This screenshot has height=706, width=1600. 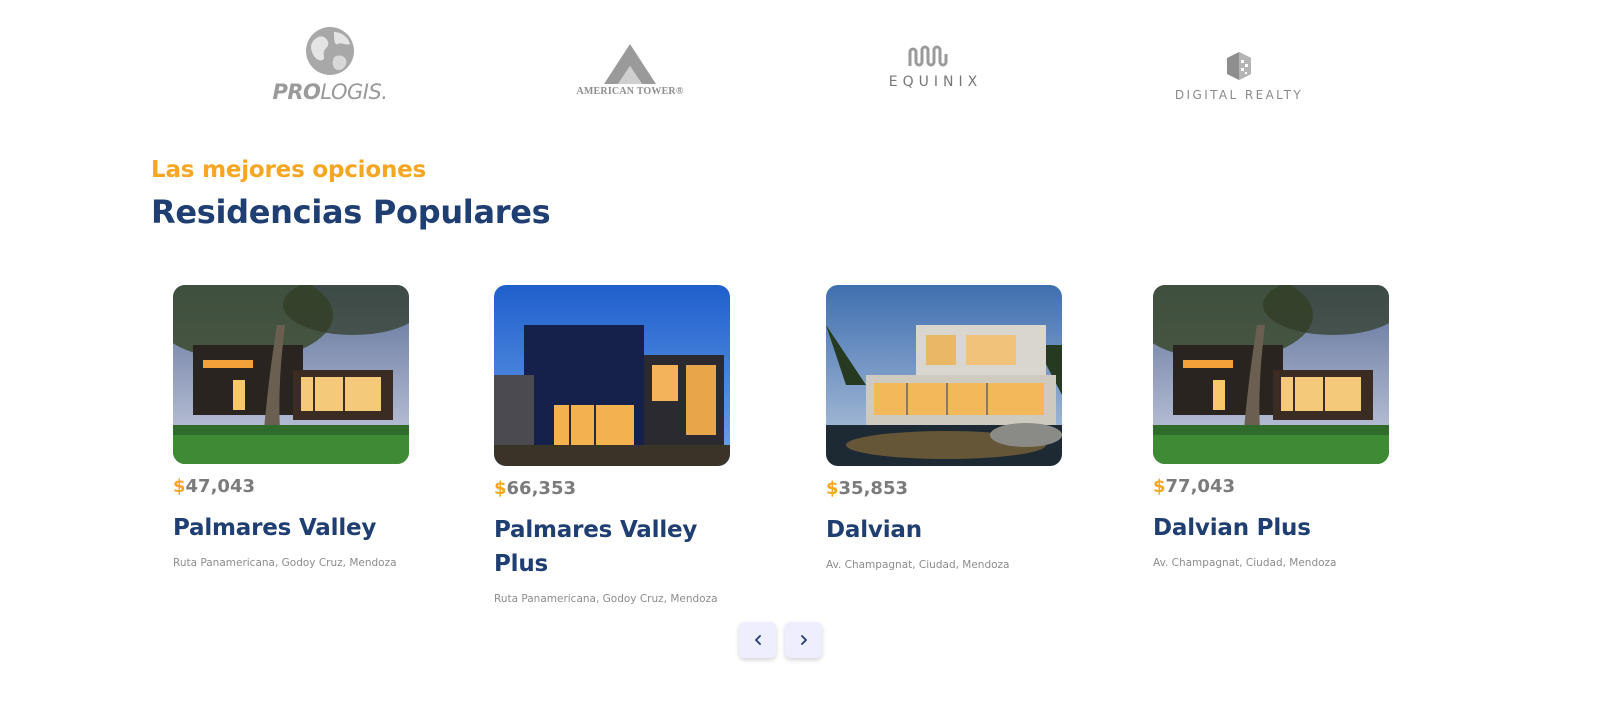 I want to click on carousel-next-button, so click(x=803, y=640).